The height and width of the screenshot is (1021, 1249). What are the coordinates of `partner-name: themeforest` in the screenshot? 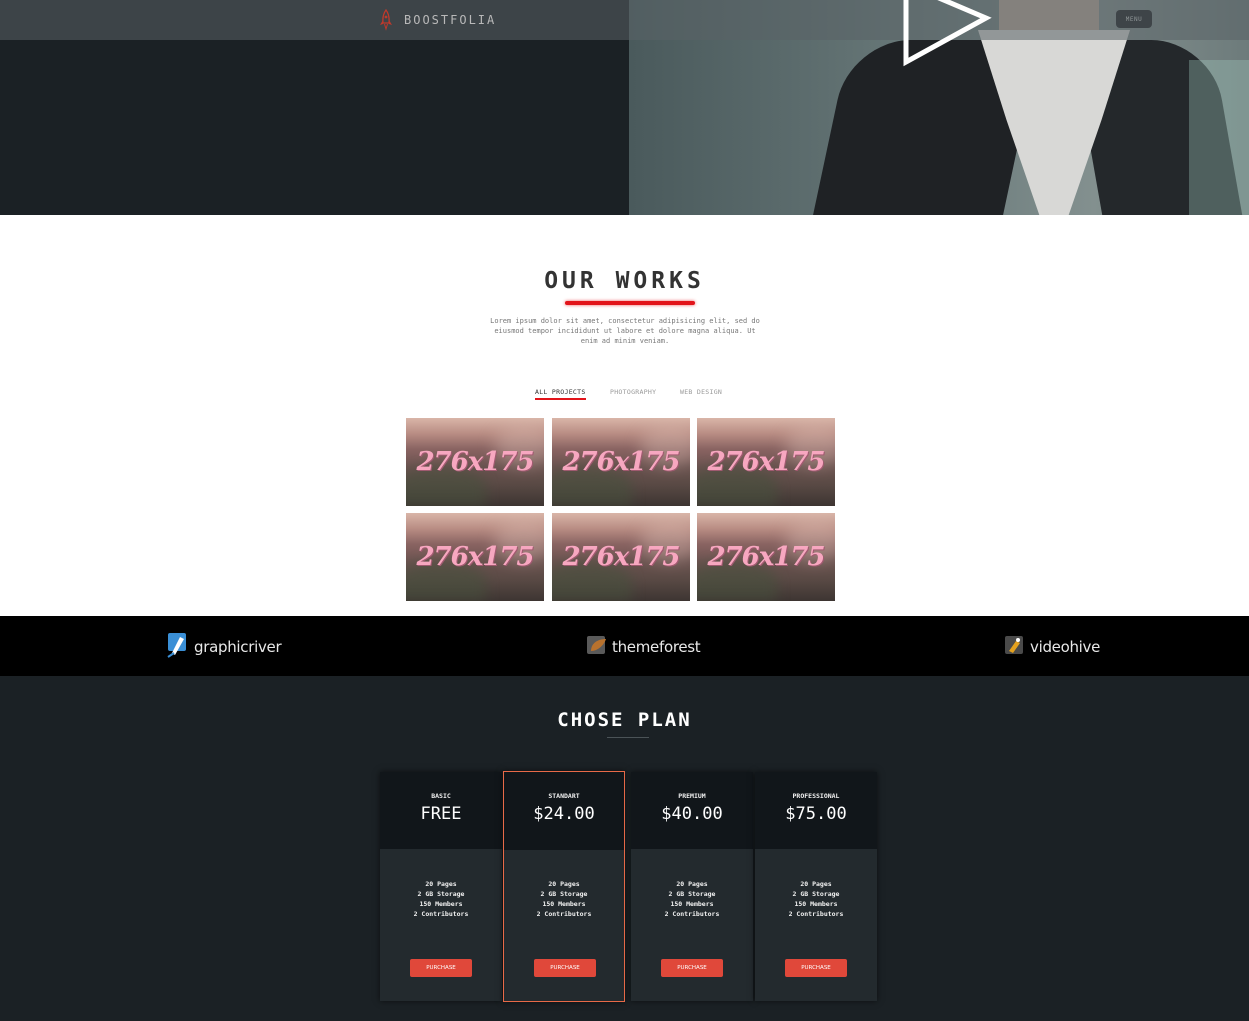 It's located at (656, 647).